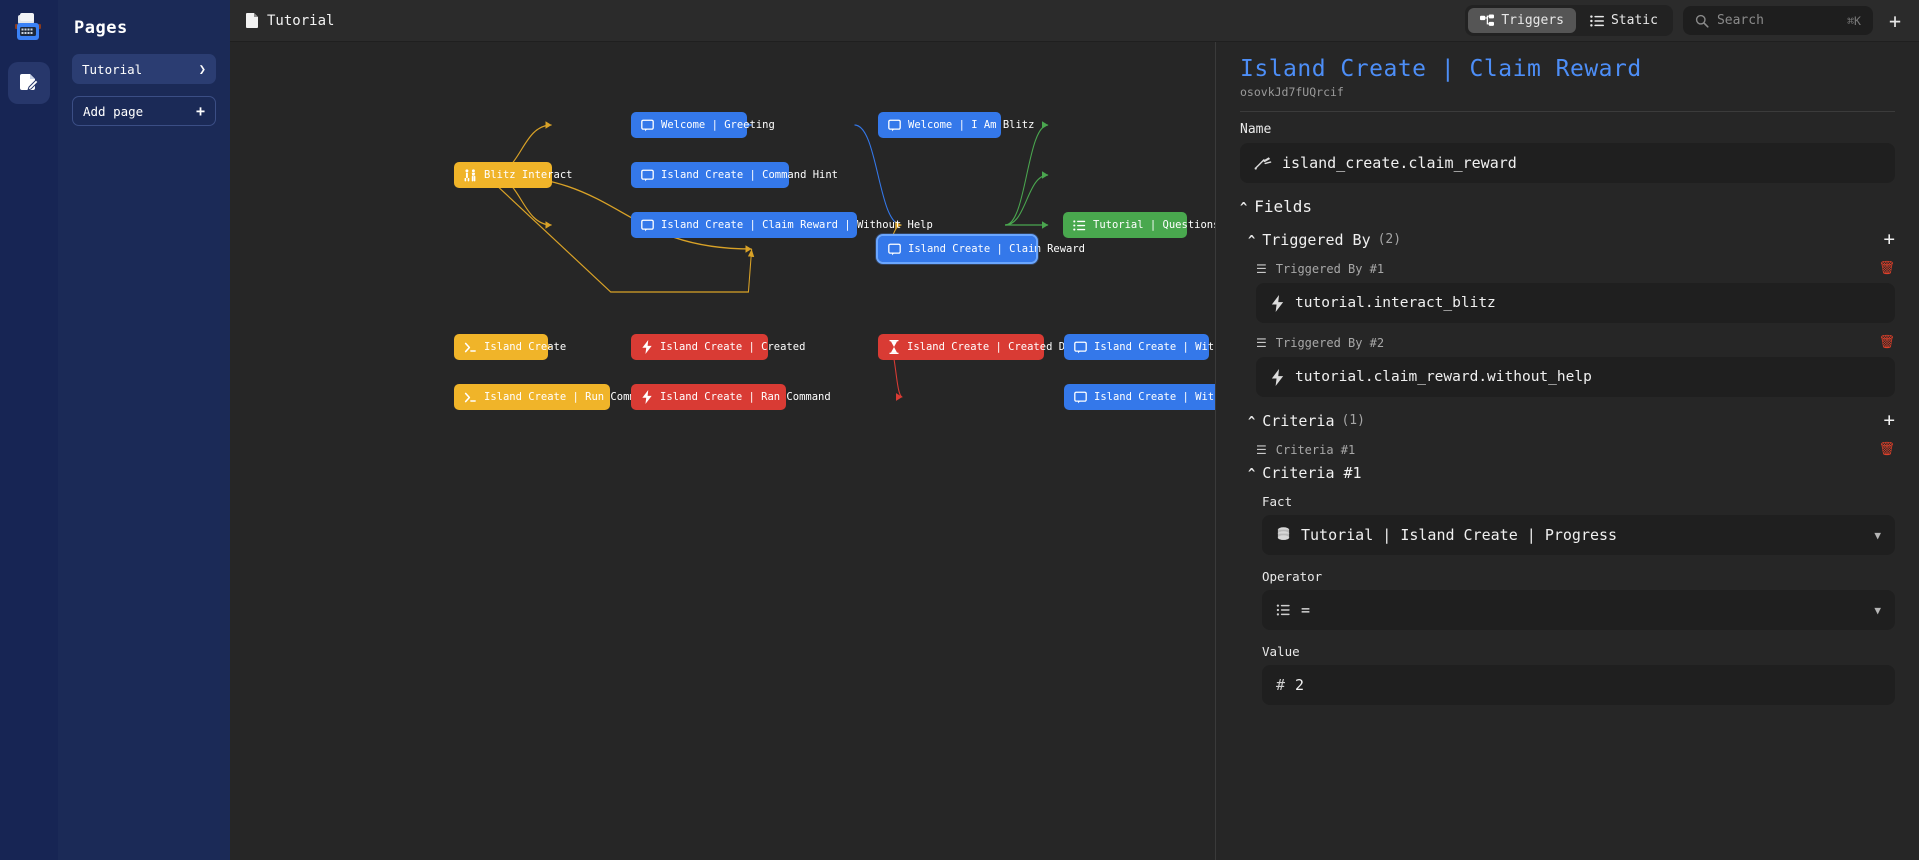  What do you see at coordinates (894, 347) in the screenshot?
I see `hourglass-icon` at bounding box center [894, 347].